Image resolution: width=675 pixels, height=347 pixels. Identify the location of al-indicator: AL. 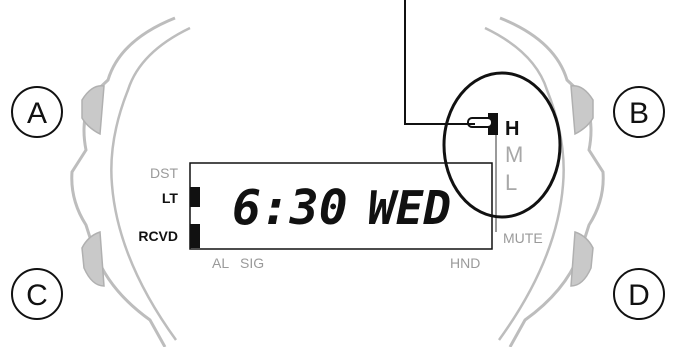
(220, 263).